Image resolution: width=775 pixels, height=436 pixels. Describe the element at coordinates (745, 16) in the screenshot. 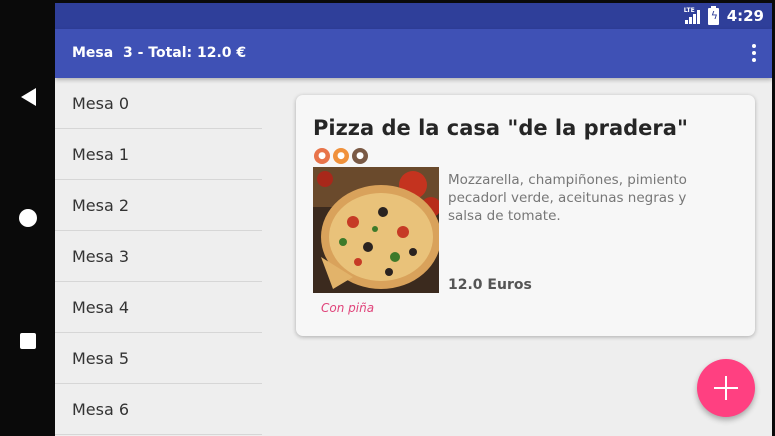

I see `status-time: 4:29` at that location.